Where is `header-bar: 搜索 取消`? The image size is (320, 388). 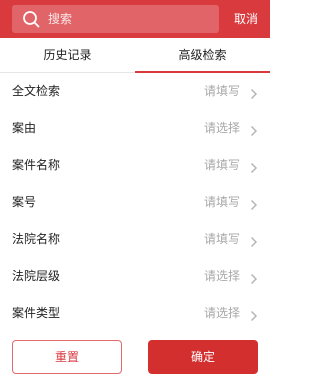 header-bar: 搜索 取消 is located at coordinates (135, 19).